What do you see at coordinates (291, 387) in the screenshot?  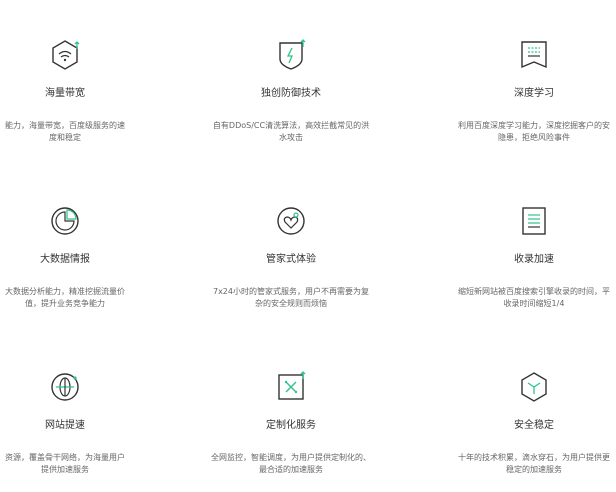 I see `tools-square-icon` at bounding box center [291, 387].